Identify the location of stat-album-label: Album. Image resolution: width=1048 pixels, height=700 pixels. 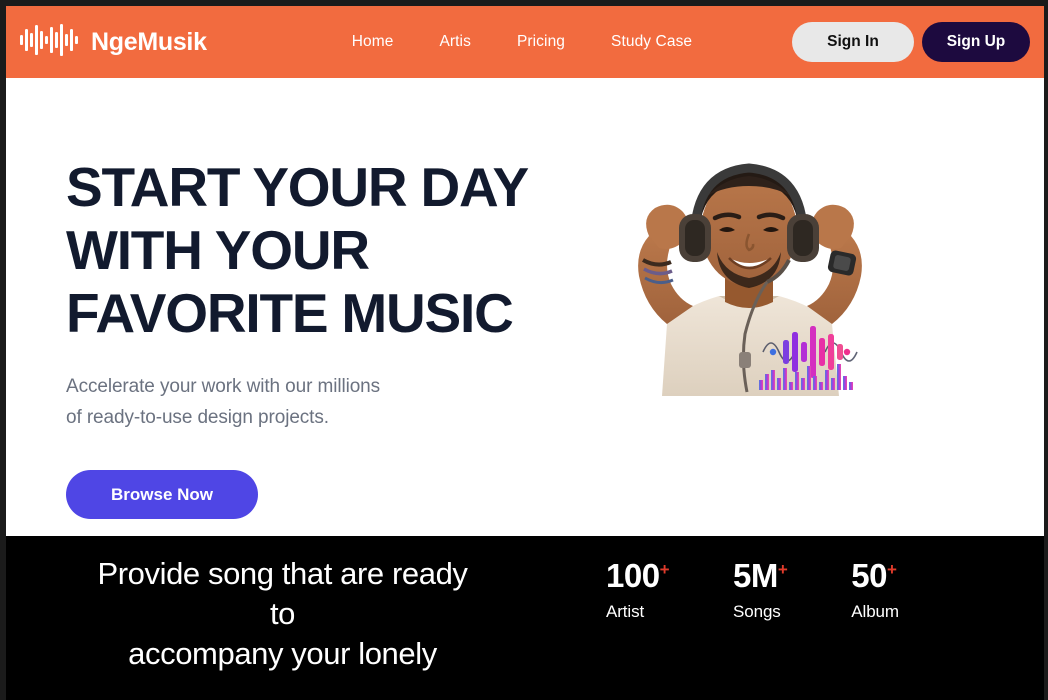
(875, 611).